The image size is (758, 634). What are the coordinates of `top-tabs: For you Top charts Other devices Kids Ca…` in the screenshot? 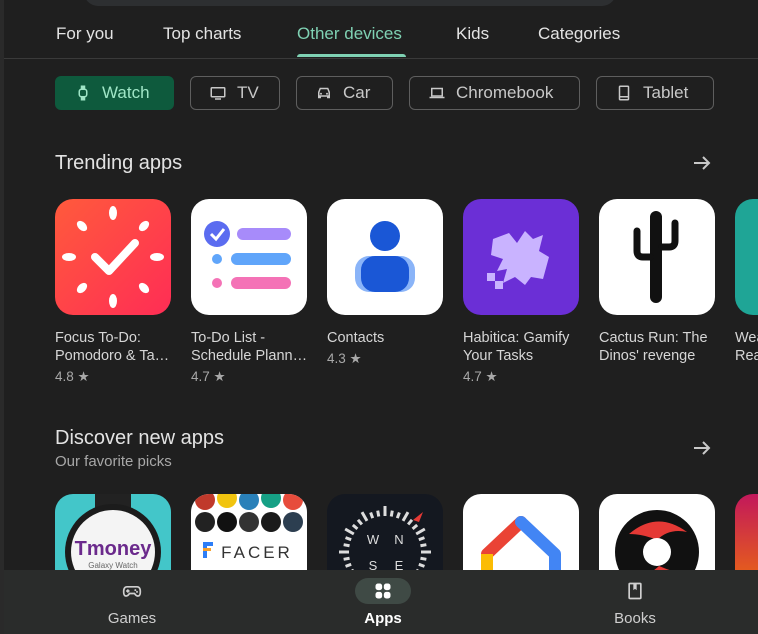 It's located at (381, 29).